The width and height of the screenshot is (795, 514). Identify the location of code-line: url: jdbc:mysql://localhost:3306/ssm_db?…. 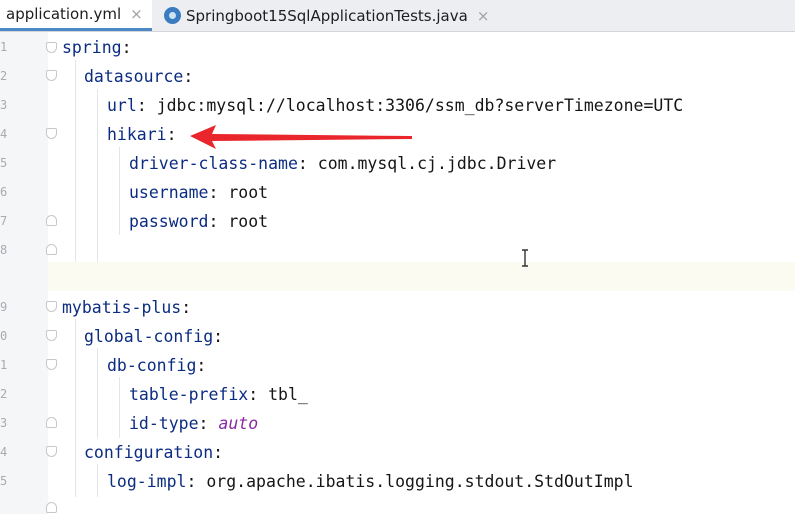
(395, 105).